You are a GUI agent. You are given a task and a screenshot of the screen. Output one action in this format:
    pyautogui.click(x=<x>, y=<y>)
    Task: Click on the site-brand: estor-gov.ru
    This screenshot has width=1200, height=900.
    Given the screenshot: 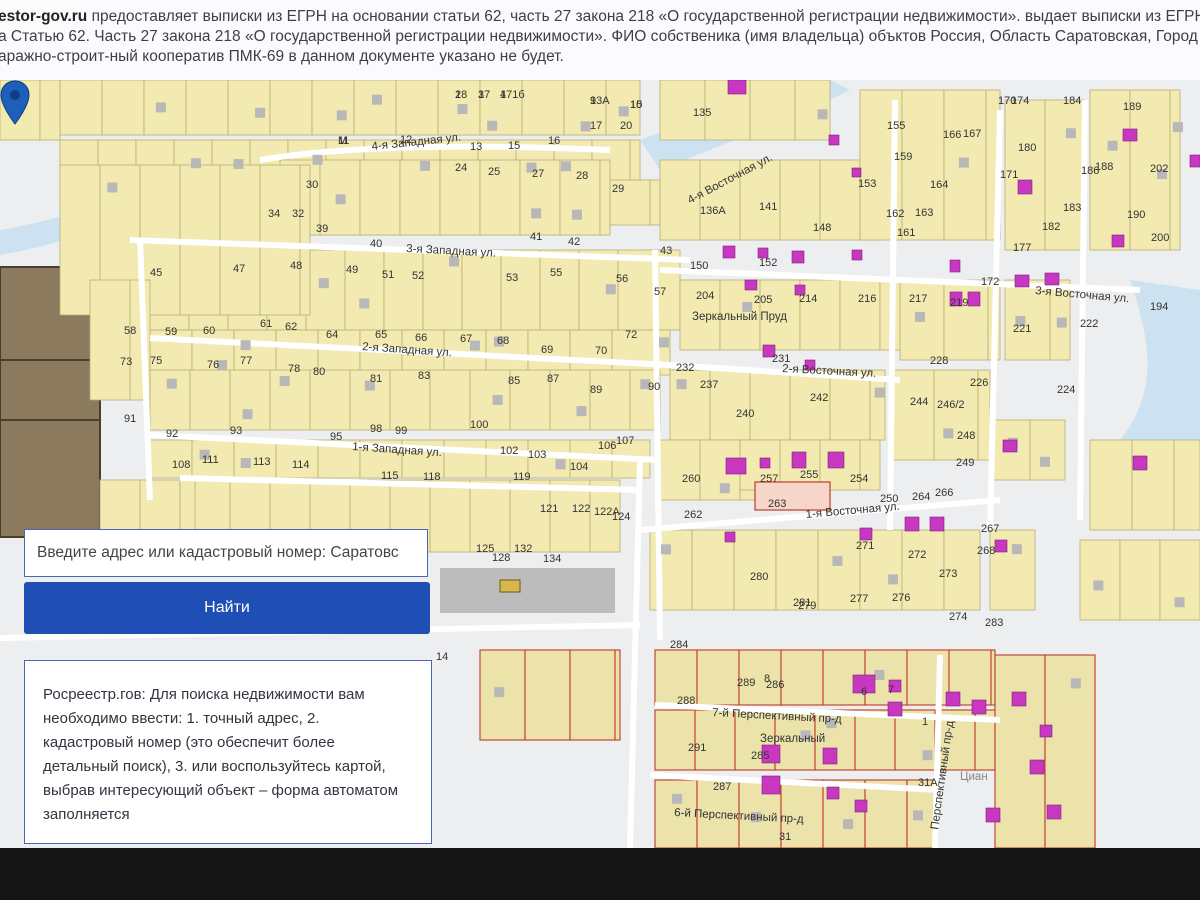 What is the action you would take?
    pyautogui.click(x=43, y=16)
    